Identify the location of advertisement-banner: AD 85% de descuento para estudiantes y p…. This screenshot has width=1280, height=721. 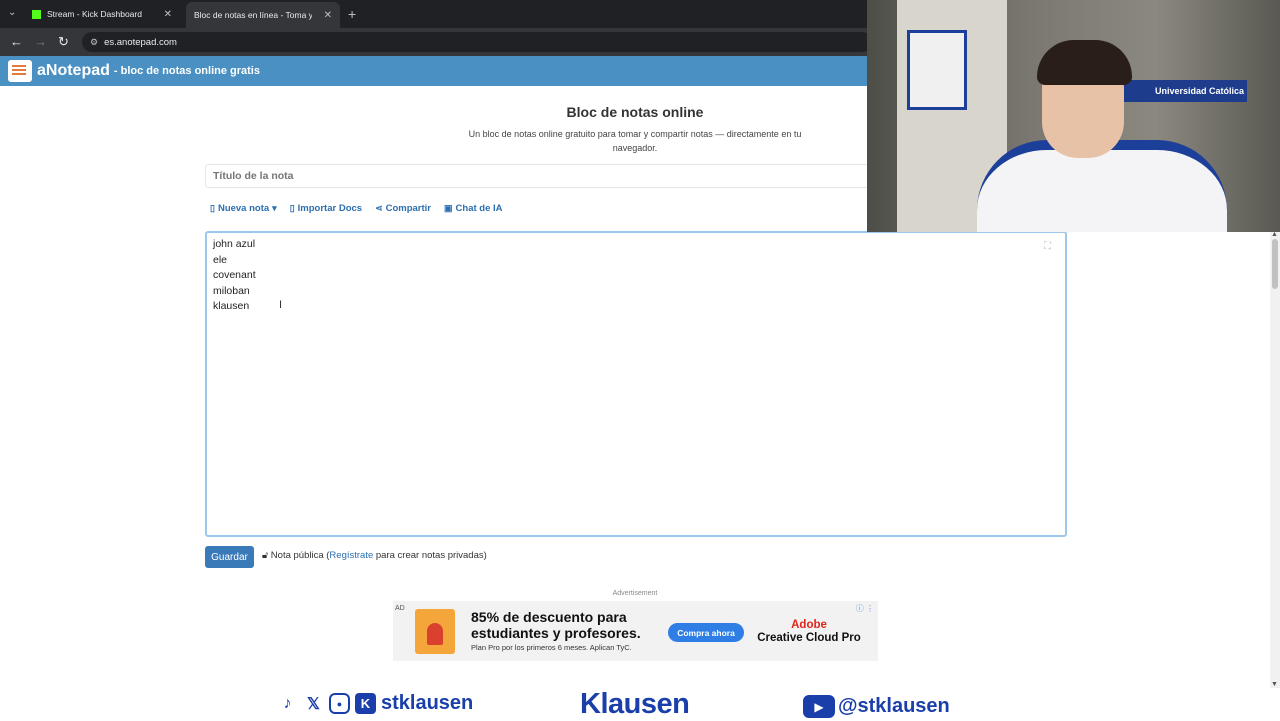
(635, 631).